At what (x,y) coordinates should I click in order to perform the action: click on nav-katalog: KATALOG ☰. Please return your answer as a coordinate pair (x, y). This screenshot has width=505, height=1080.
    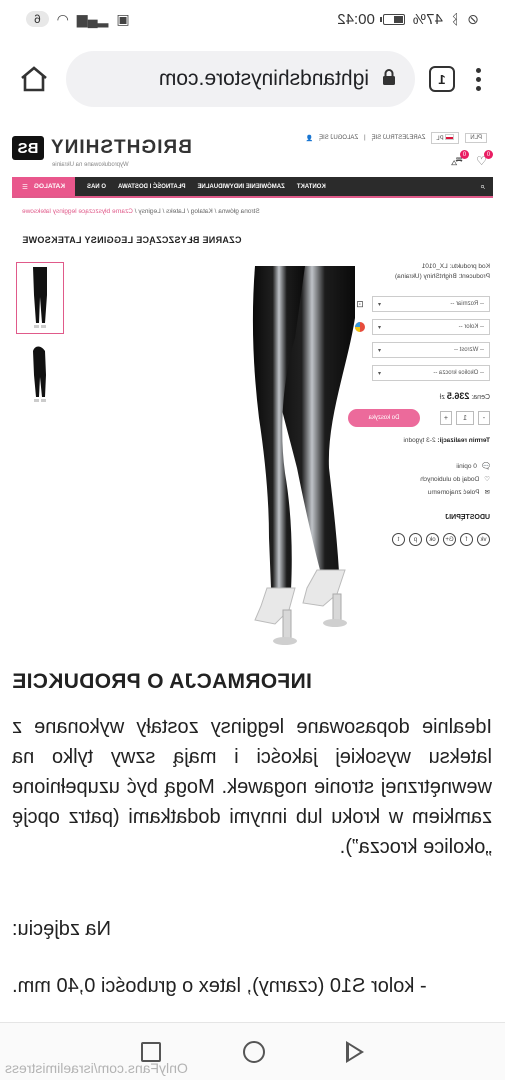
    Looking at the image, I should click on (43, 186).